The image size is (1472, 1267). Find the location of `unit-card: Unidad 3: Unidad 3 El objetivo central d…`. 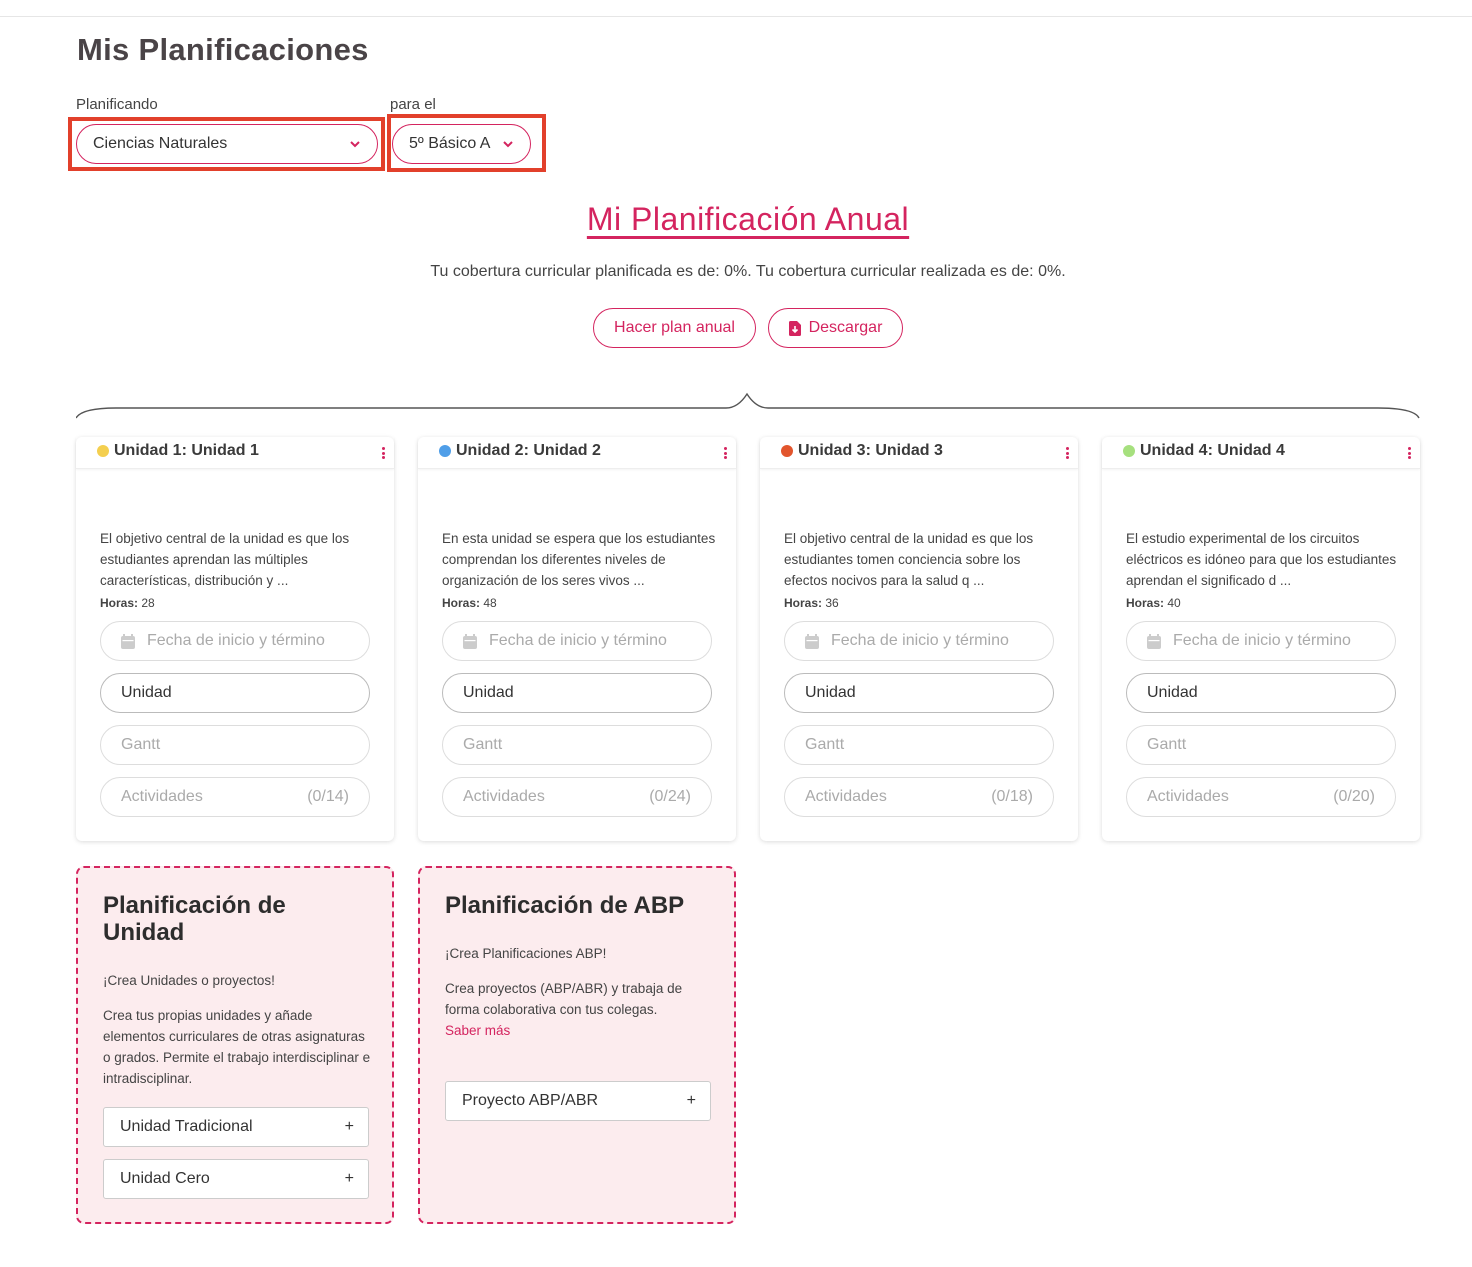

unit-card: Unidad 3: Unidad 3 El objetivo central d… is located at coordinates (919, 639).